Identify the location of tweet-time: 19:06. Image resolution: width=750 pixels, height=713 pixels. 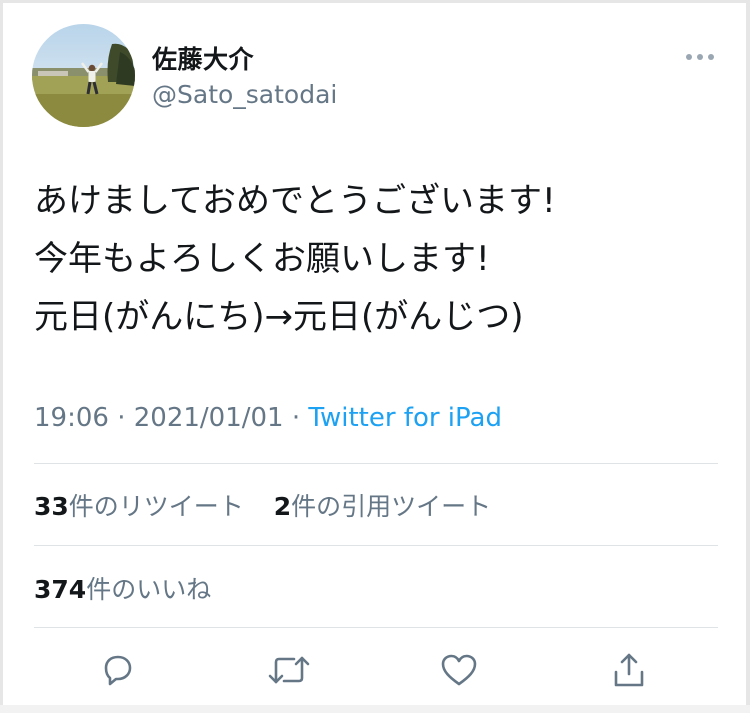
(71, 418).